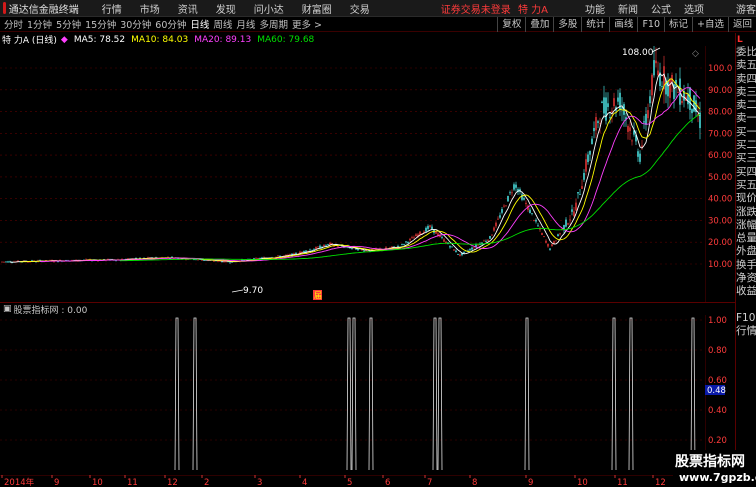  What do you see at coordinates (39, 24) in the screenshot?
I see `period-tab: 1分钟` at bounding box center [39, 24].